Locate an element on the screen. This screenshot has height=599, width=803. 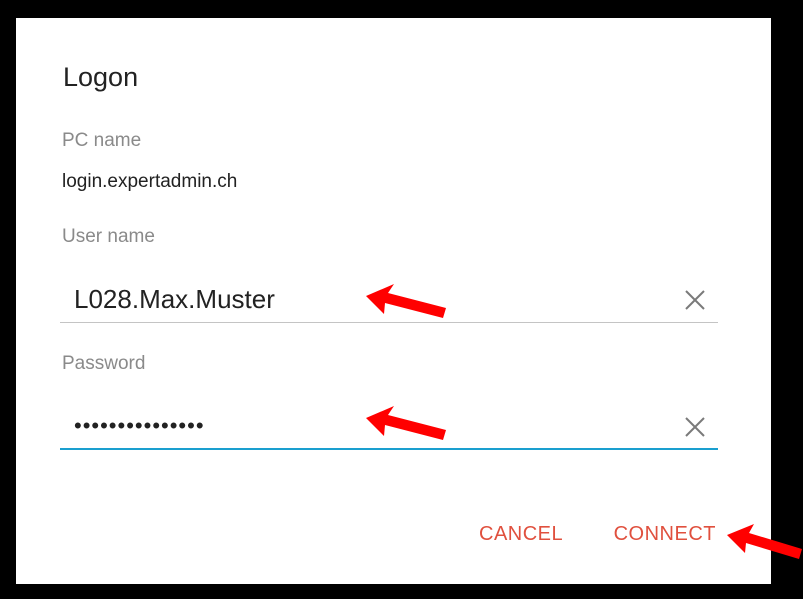
pc-name-value: login.expertadmin.ch is located at coordinates (150, 181).